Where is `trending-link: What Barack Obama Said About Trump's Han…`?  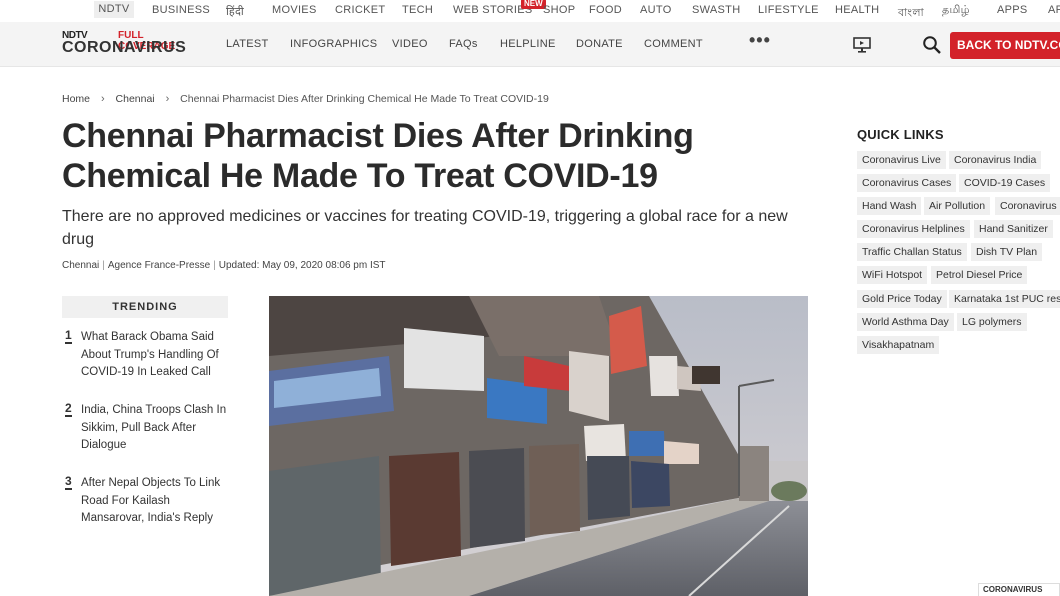 trending-link: What Barack Obama Said About Trump's Han… is located at coordinates (156, 355).